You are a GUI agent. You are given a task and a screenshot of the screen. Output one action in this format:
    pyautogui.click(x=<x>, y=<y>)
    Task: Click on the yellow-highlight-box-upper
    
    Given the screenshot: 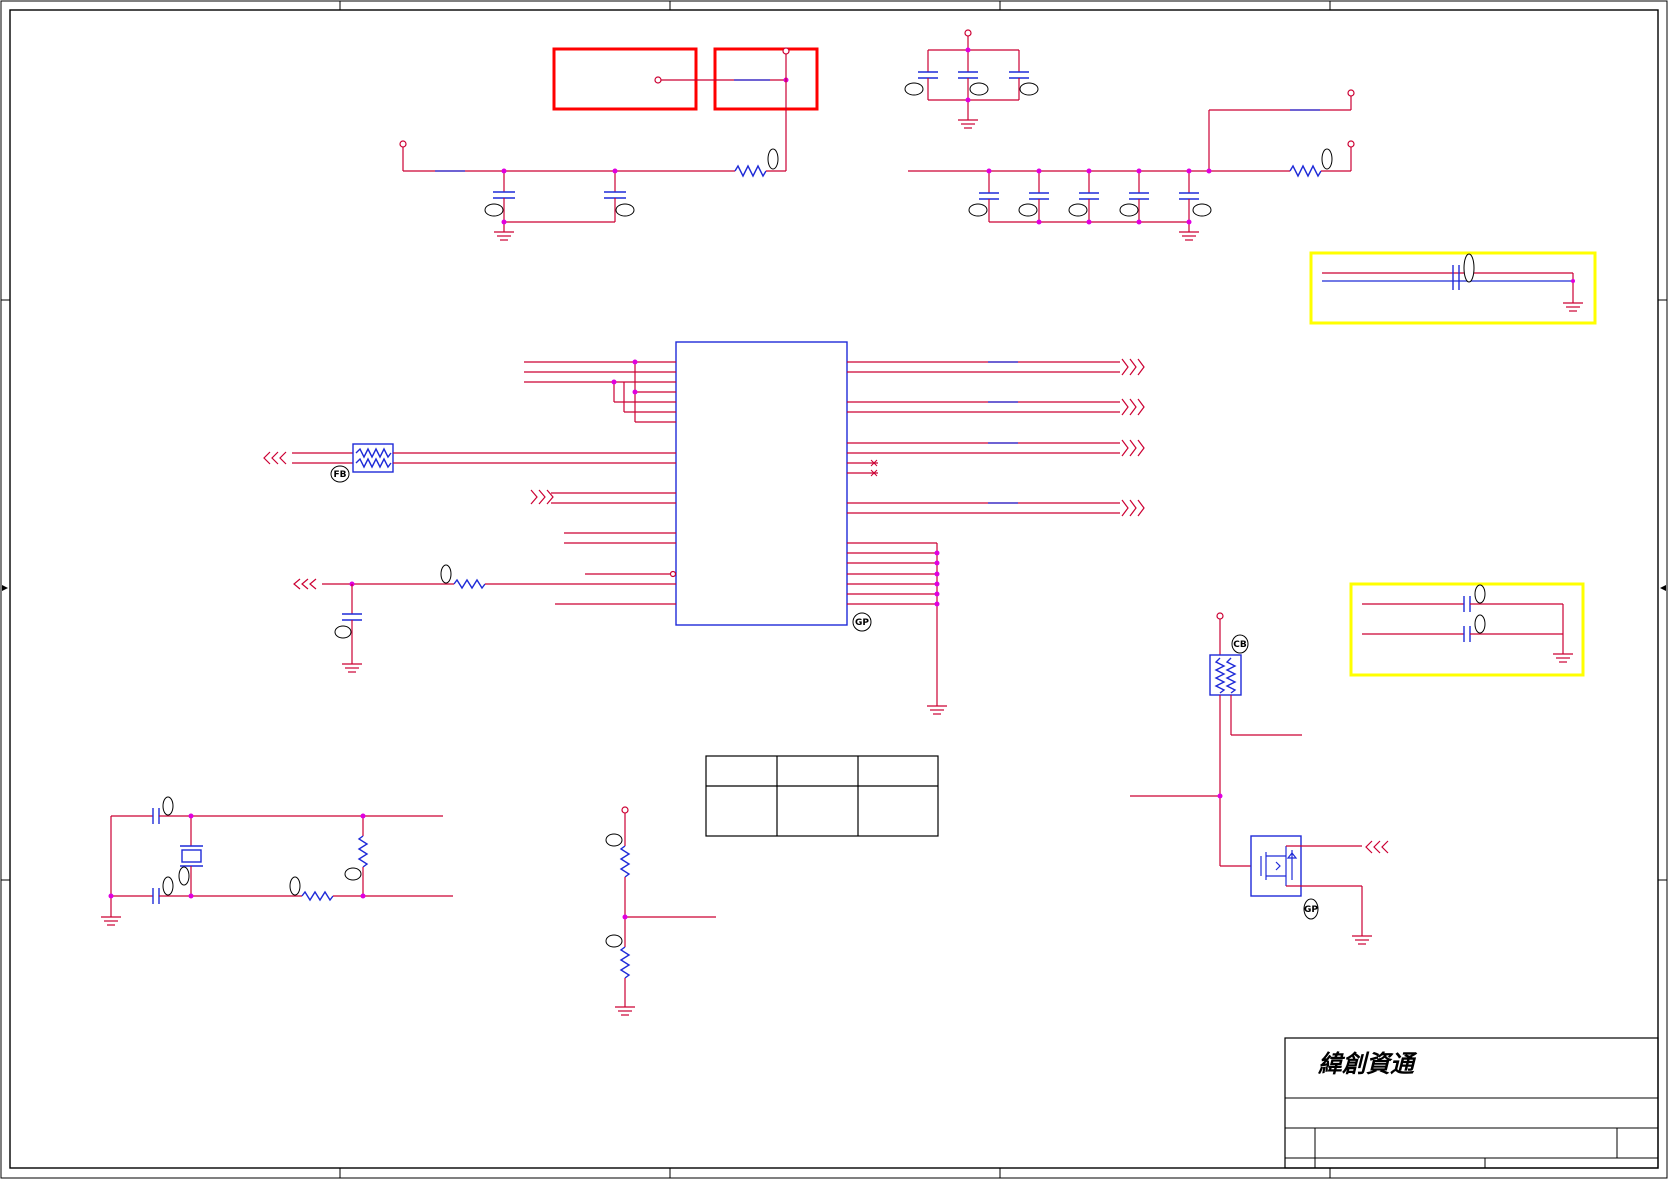 What is the action you would take?
    pyautogui.click(x=1453, y=288)
    